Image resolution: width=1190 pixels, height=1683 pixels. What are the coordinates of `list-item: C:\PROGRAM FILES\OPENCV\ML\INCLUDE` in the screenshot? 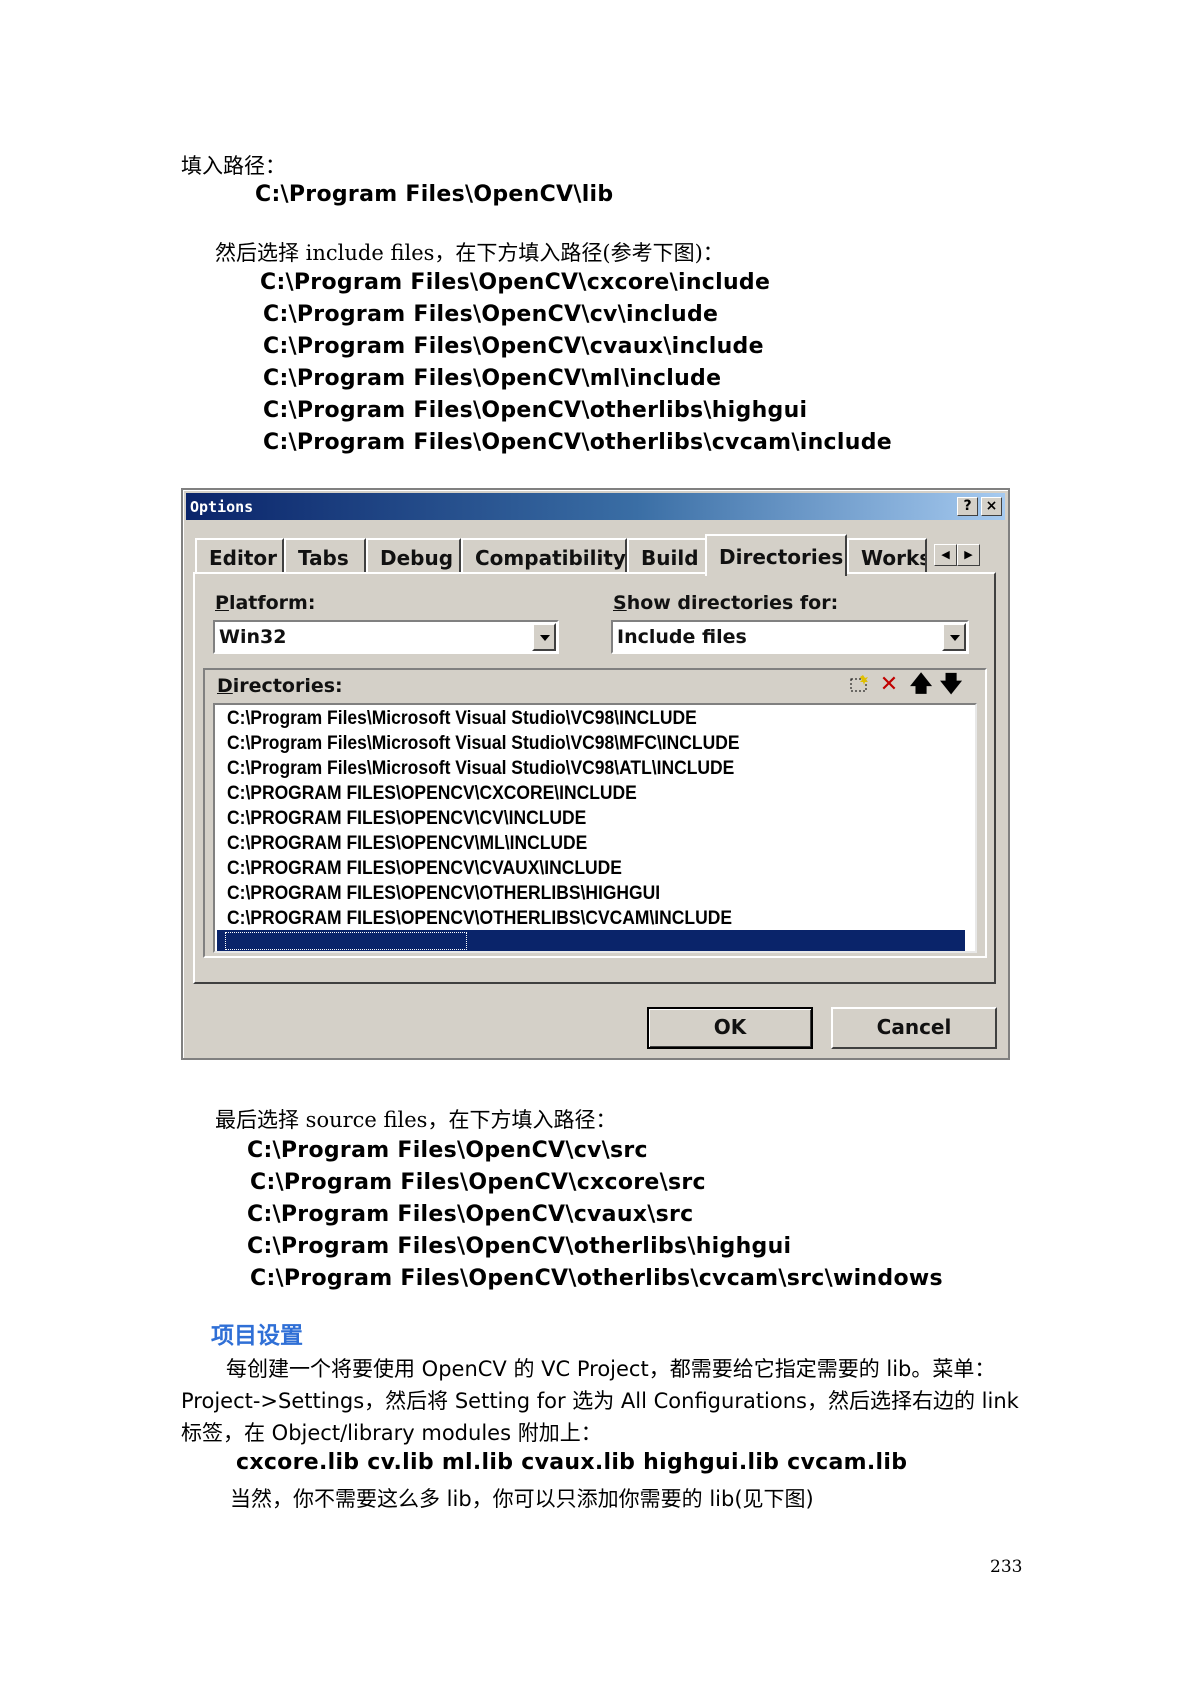 It's located at (407, 844).